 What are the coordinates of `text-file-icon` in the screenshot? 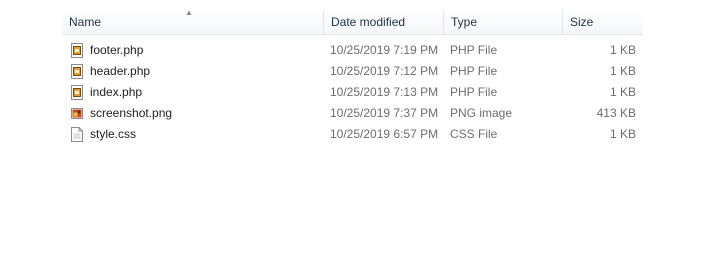 It's located at (77, 134).